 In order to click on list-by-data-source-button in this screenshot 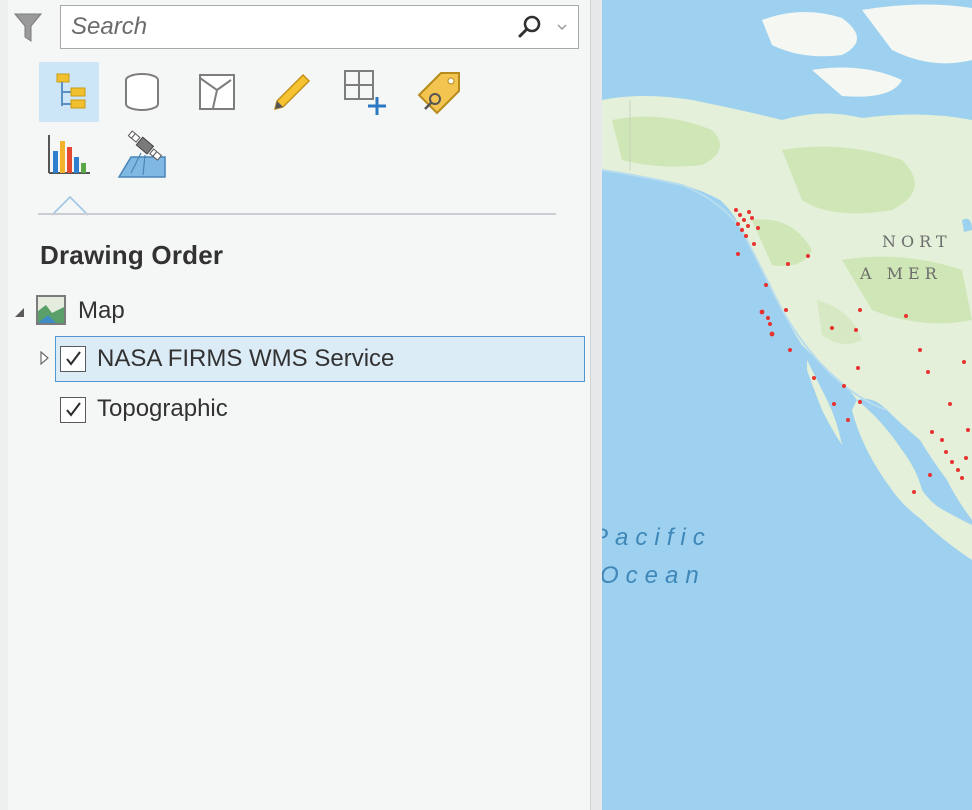, I will do `click(142, 92)`.